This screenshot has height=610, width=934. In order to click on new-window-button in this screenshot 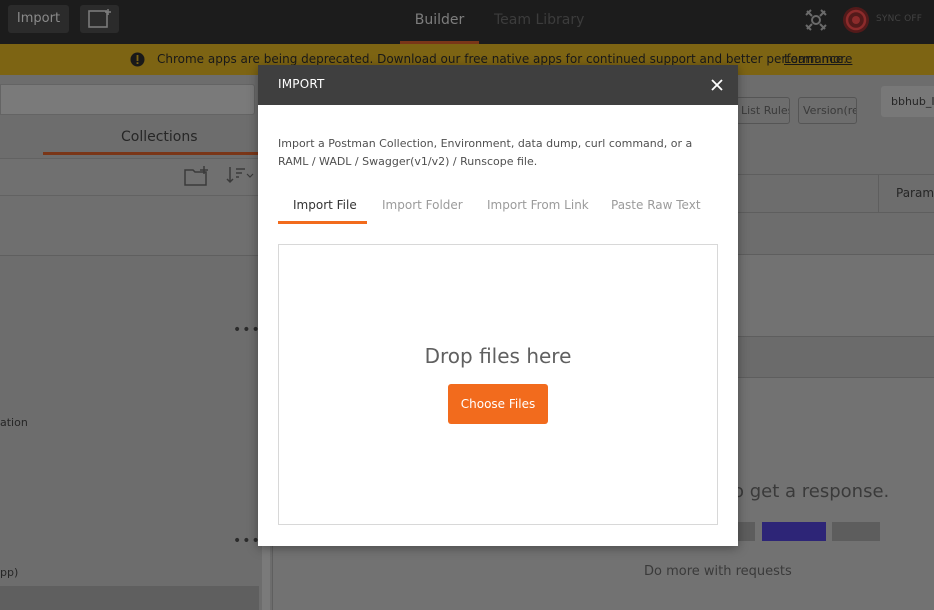, I will do `click(99, 19)`.